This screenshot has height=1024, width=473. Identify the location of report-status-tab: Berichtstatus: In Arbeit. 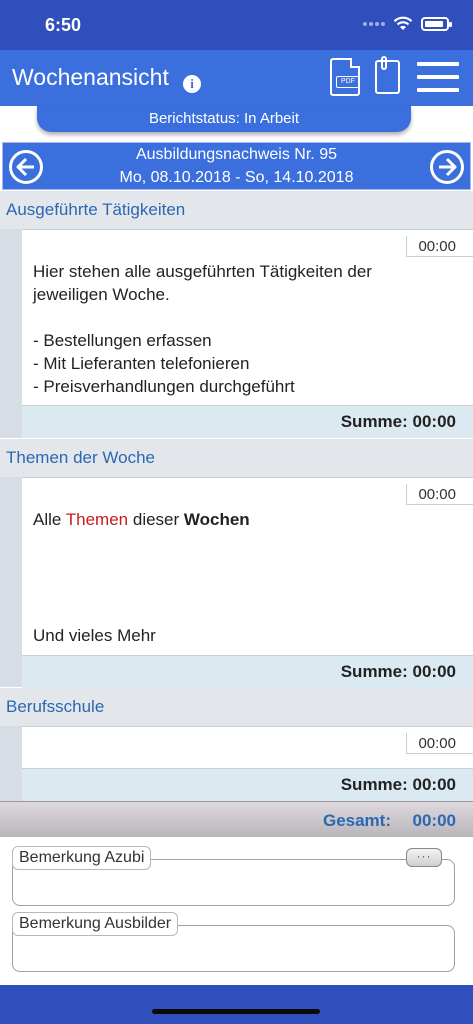
(224, 119).